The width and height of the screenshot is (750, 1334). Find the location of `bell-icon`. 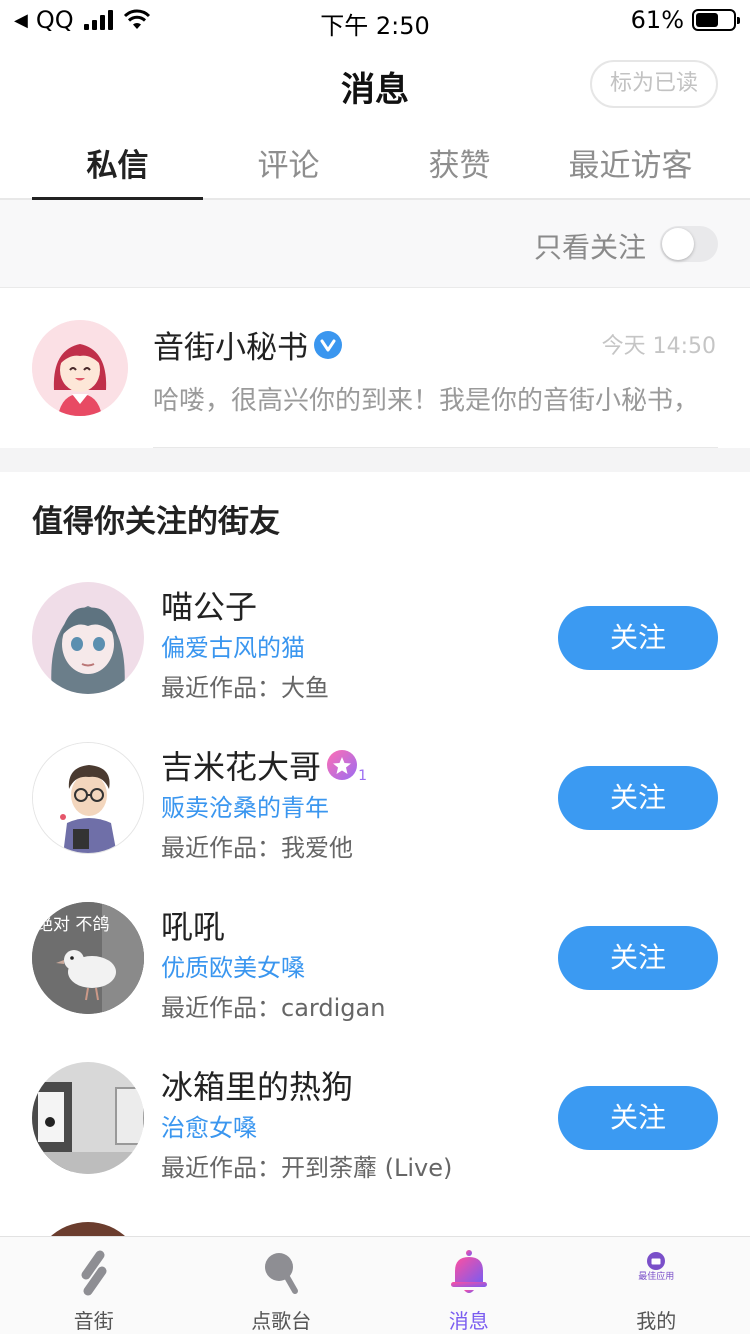

bell-icon is located at coordinates (468, 1271).